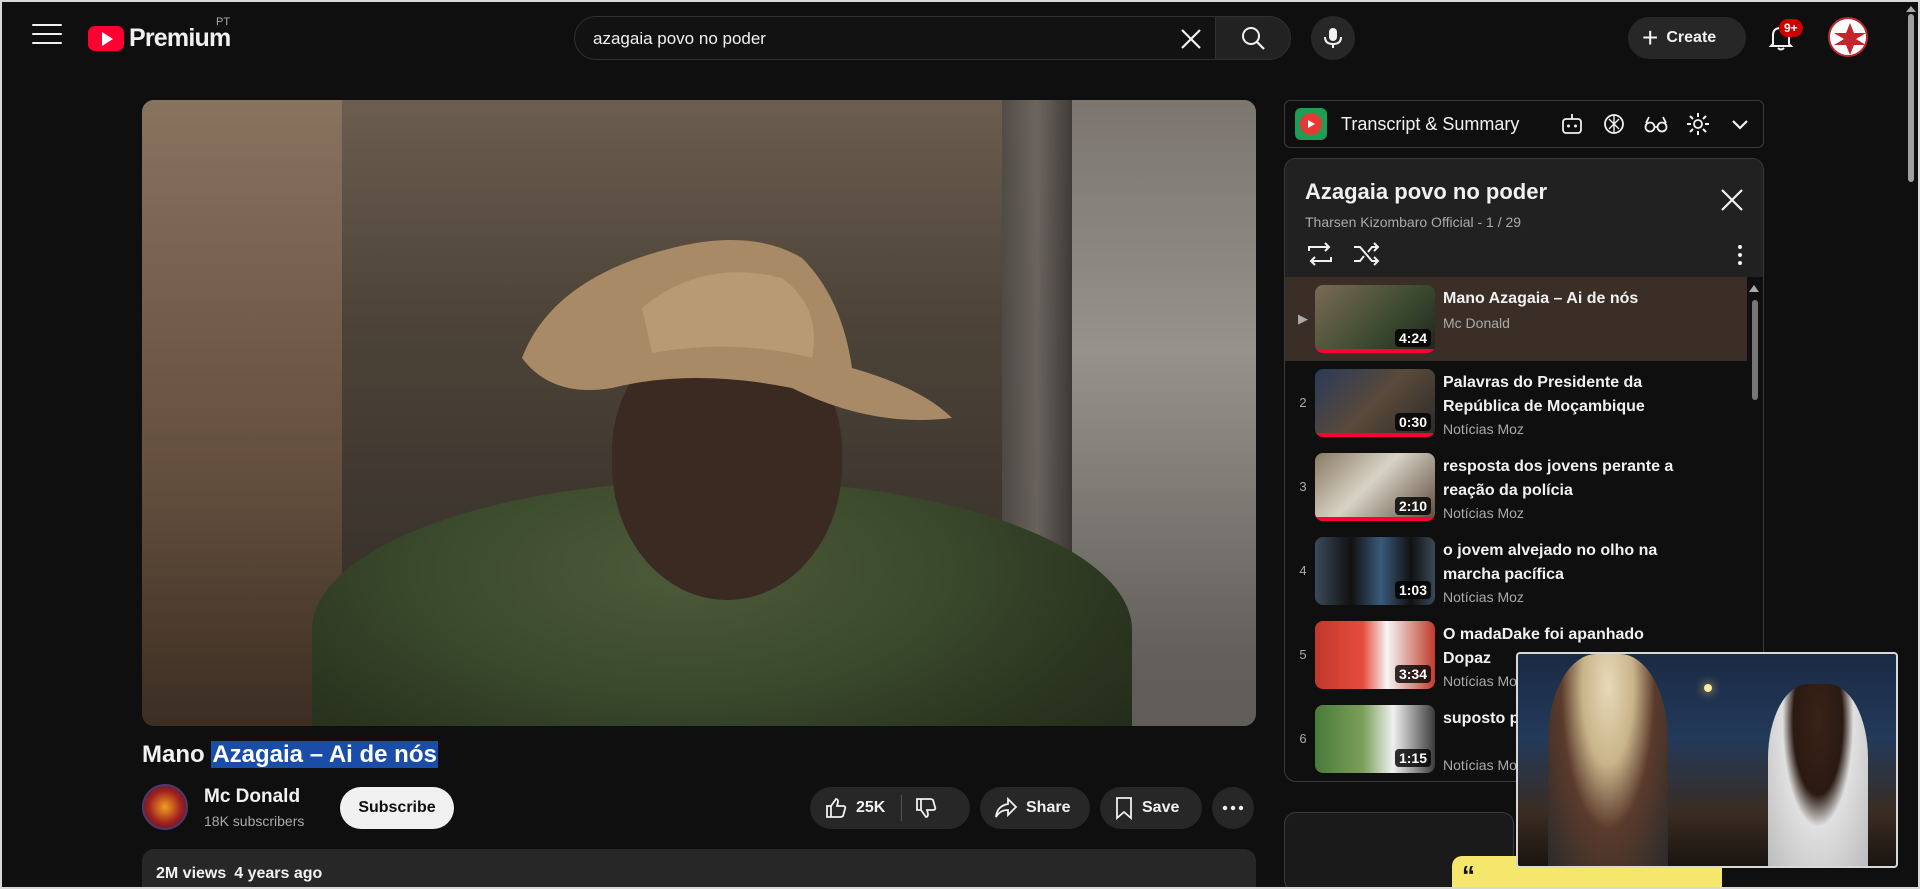  I want to click on save-label: Save, so click(1161, 807).